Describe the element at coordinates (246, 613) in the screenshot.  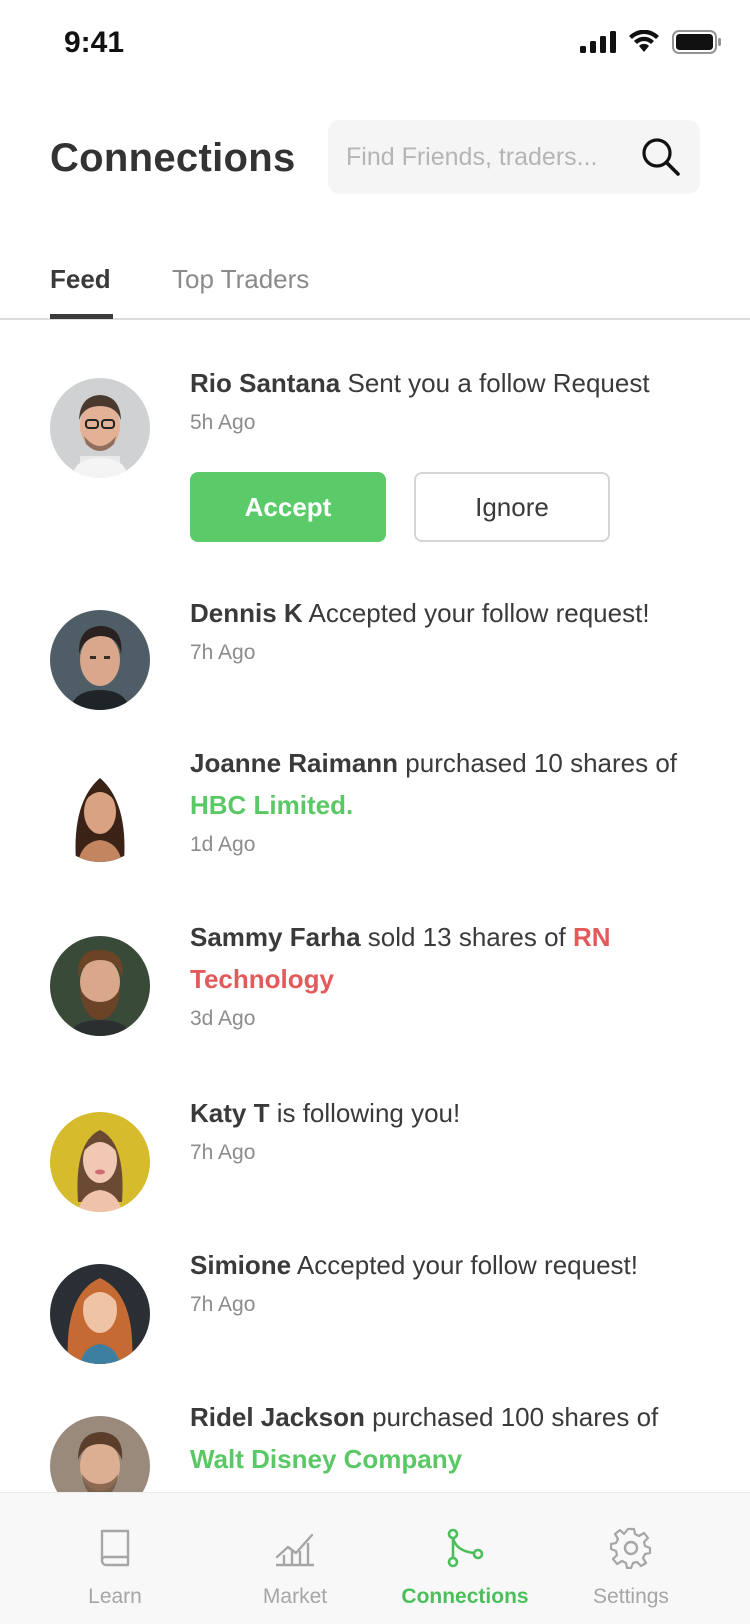
I see `user-name: Dennis K` at that location.